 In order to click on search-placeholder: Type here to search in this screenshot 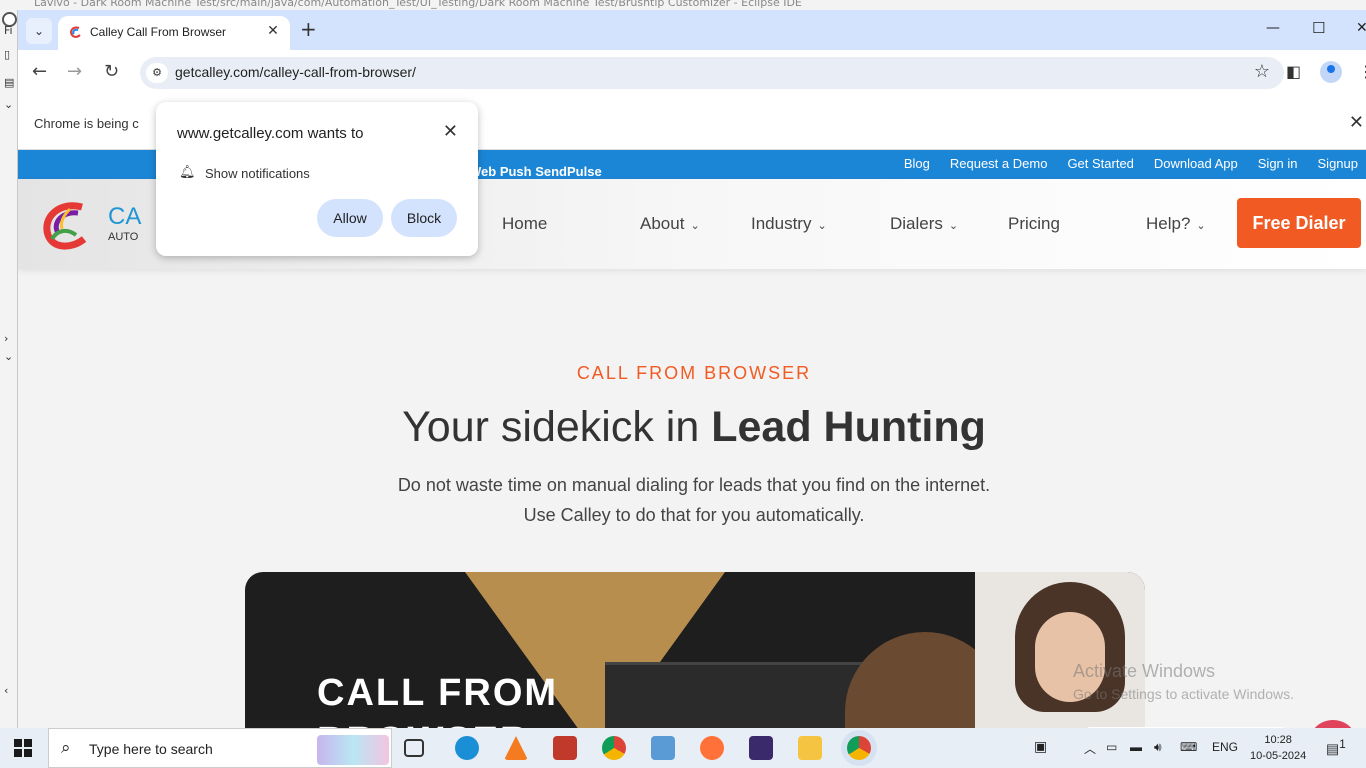, I will do `click(151, 749)`.